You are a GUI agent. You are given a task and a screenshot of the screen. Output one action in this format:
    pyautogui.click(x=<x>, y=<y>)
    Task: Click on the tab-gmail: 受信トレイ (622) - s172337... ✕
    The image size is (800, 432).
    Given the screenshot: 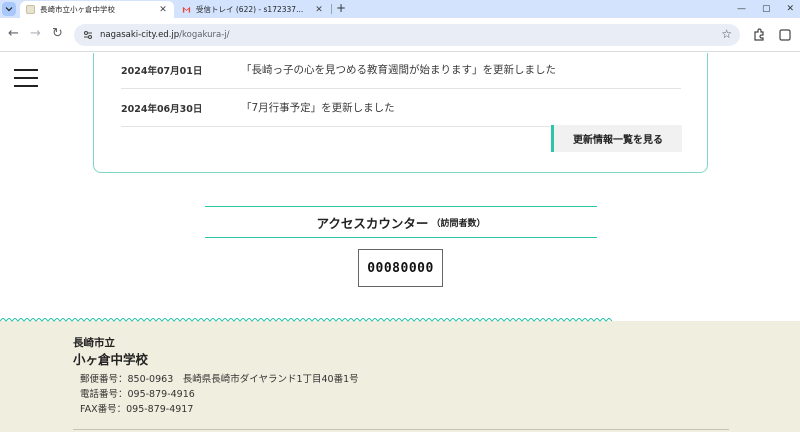 What is the action you would take?
    pyautogui.click(x=253, y=9)
    